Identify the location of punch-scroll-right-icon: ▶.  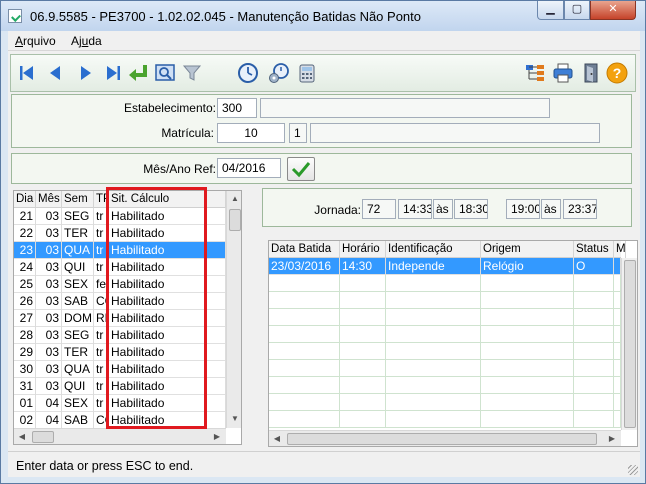
(612, 438).